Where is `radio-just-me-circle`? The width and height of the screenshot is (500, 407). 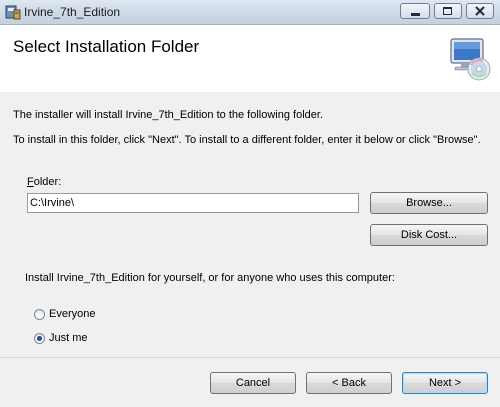 radio-just-me-circle is located at coordinates (39, 338).